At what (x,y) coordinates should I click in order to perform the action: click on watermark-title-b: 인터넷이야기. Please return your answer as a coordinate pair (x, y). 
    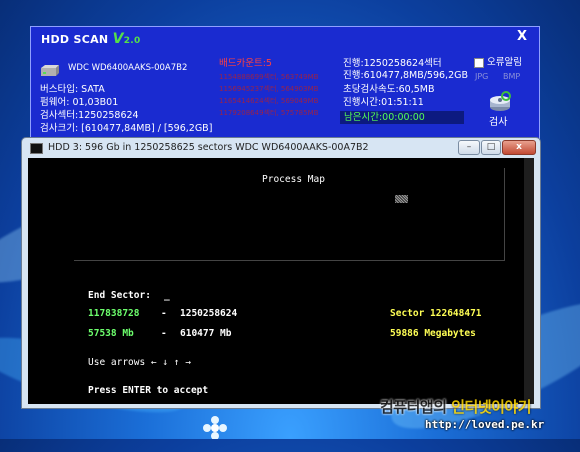
    Looking at the image, I should click on (491, 407).